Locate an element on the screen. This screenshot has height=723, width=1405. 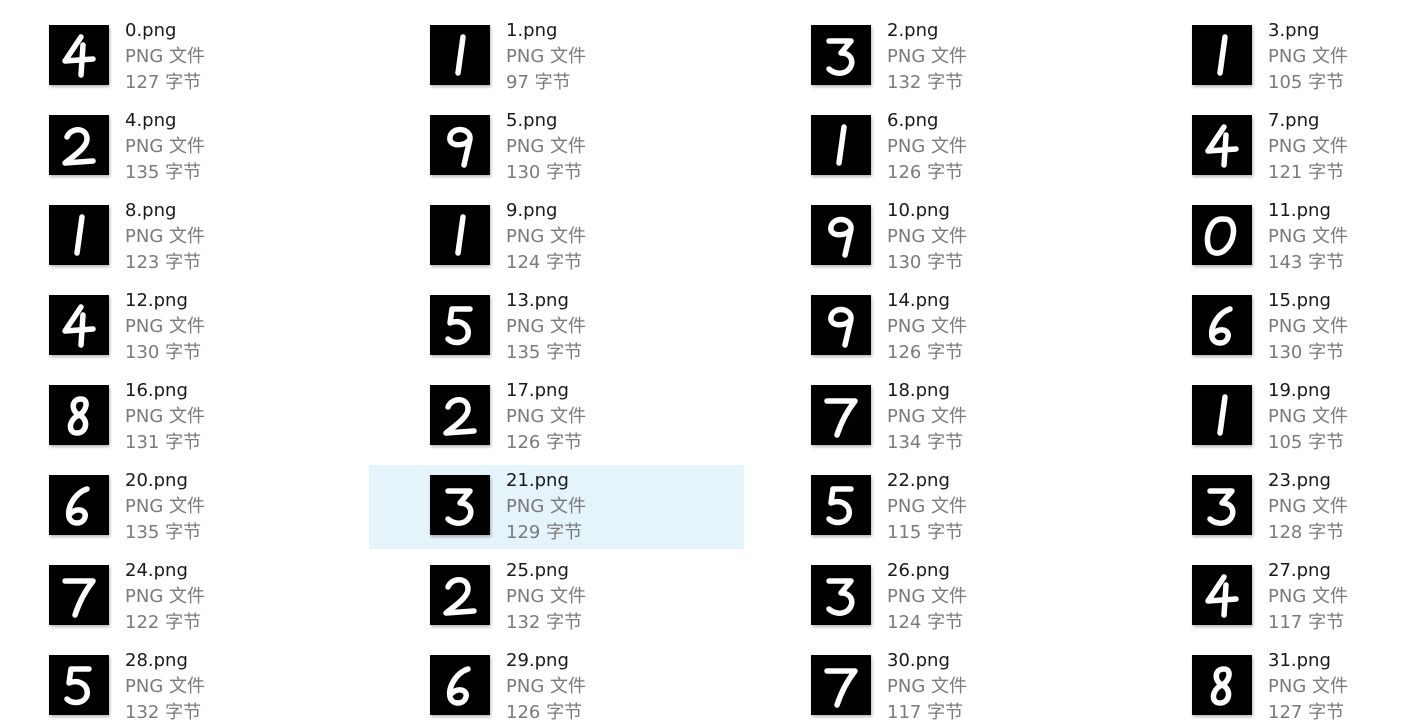
file-name: 10.png is located at coordinates (918, 210).